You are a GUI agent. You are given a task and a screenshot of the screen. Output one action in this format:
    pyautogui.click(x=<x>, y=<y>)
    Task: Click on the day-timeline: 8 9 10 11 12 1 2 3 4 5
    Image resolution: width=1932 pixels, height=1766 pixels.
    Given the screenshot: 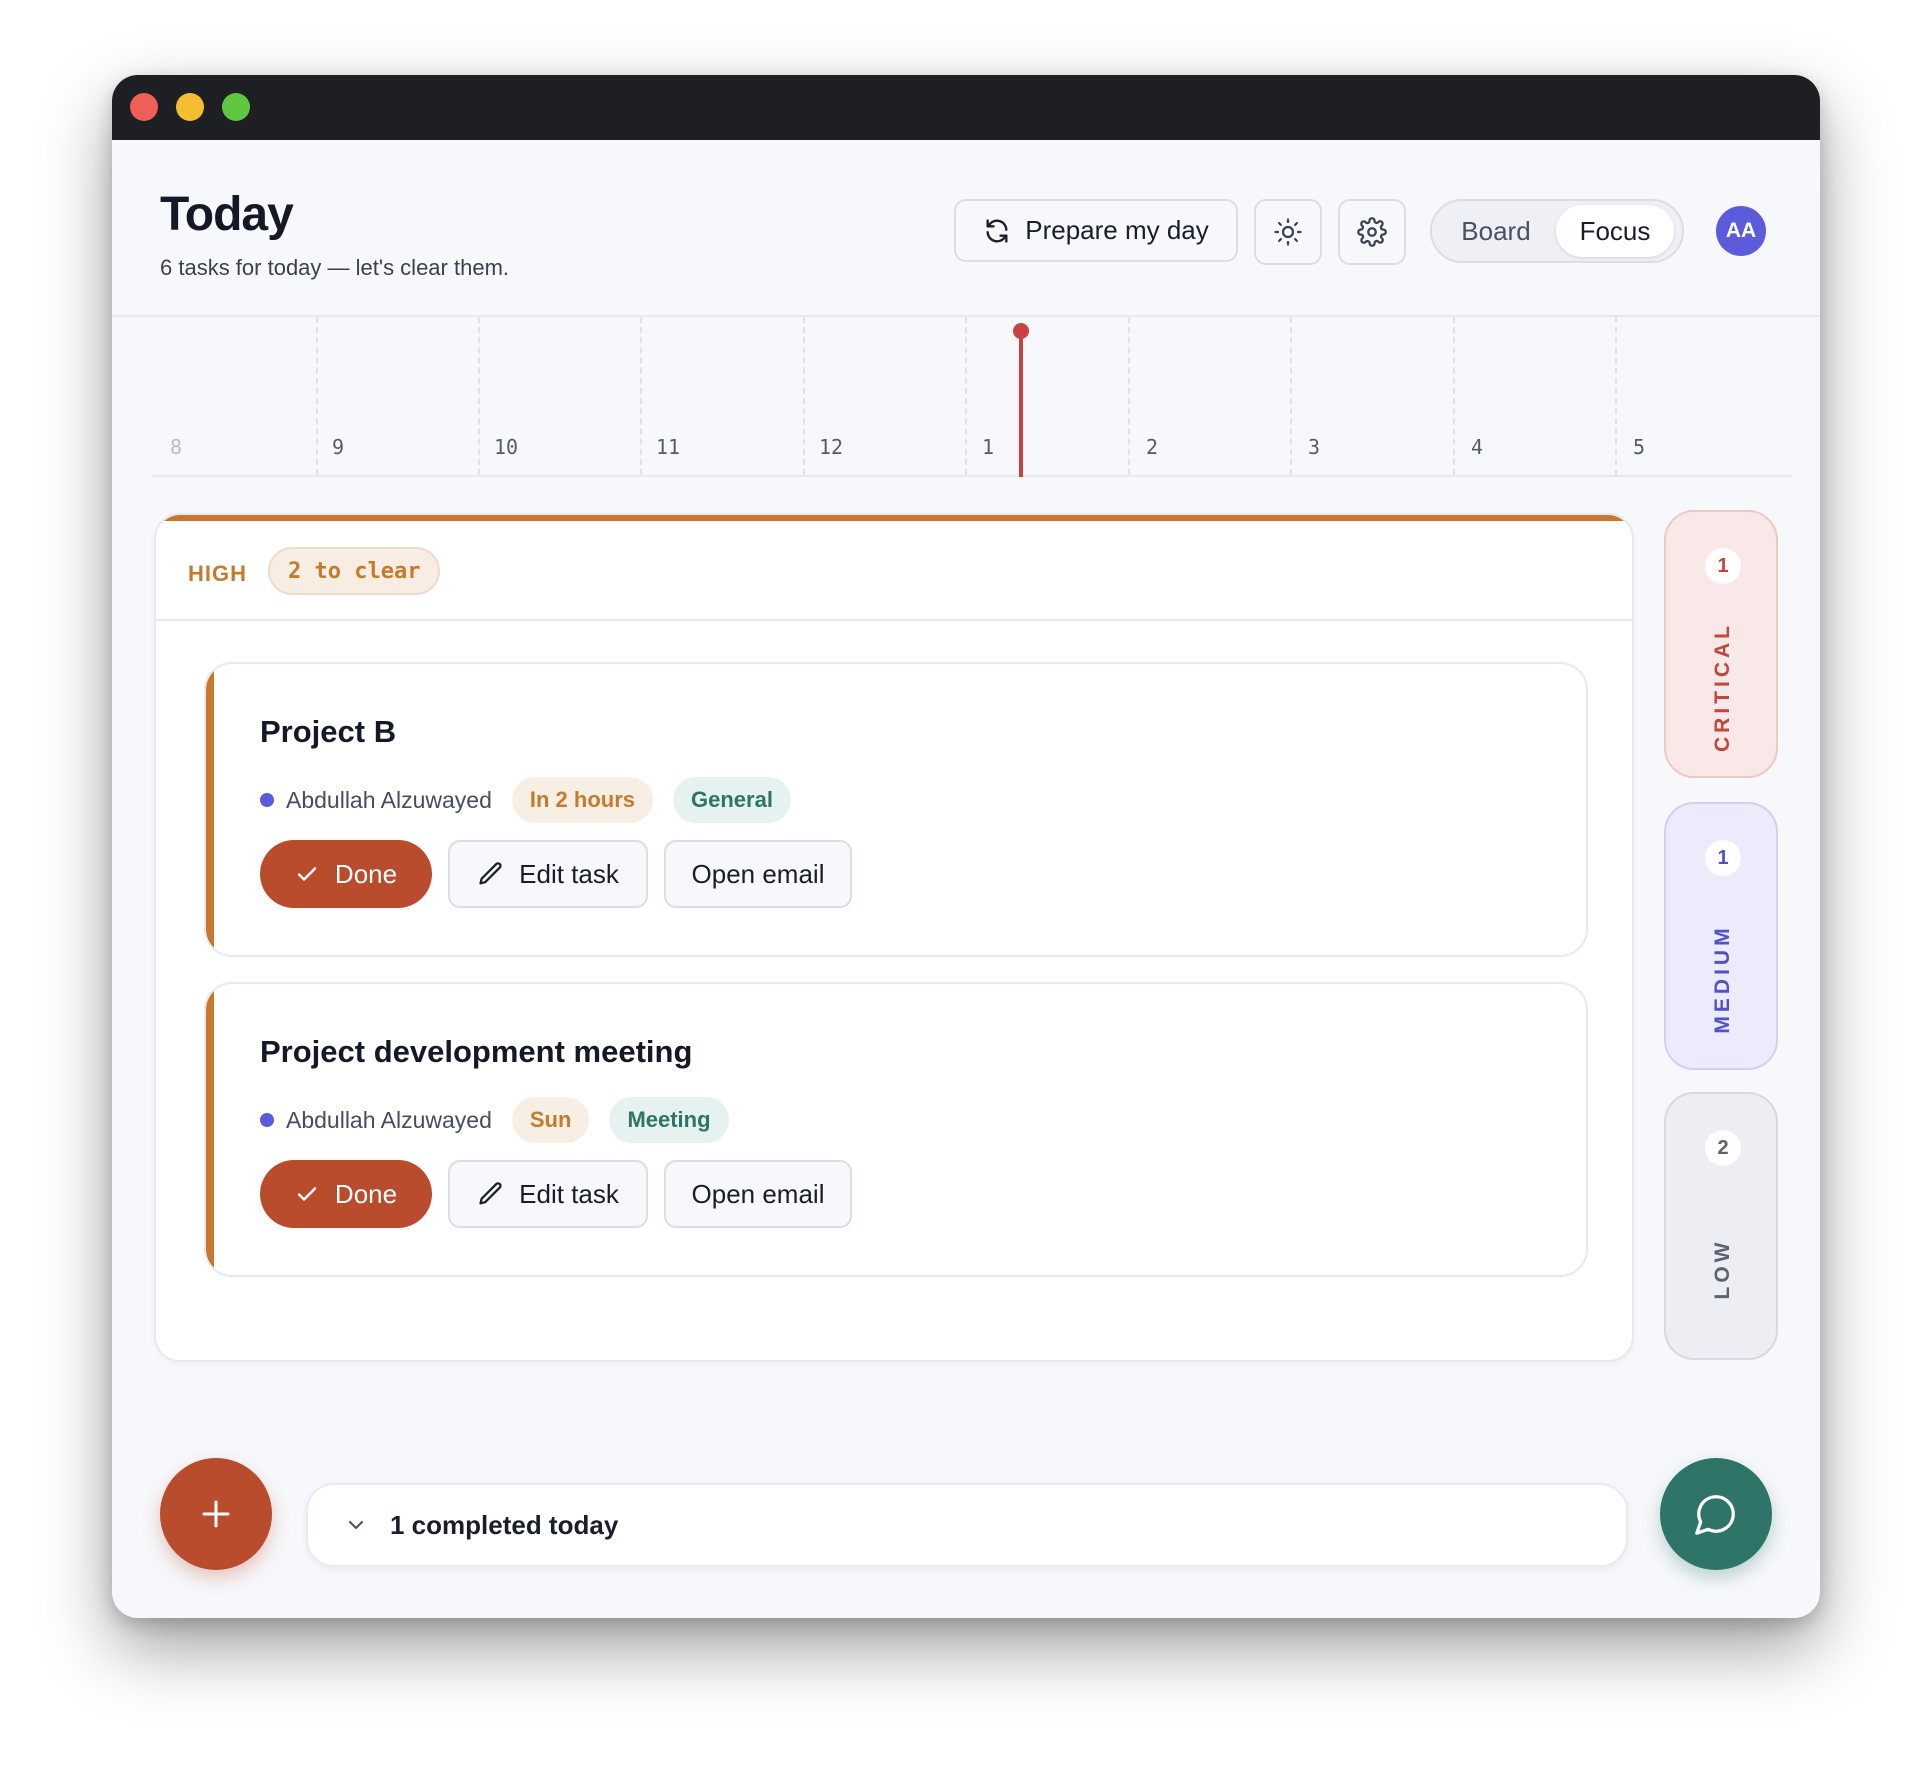 What is the action you would take?
    pyautogui.click(x=966, y=398)
    